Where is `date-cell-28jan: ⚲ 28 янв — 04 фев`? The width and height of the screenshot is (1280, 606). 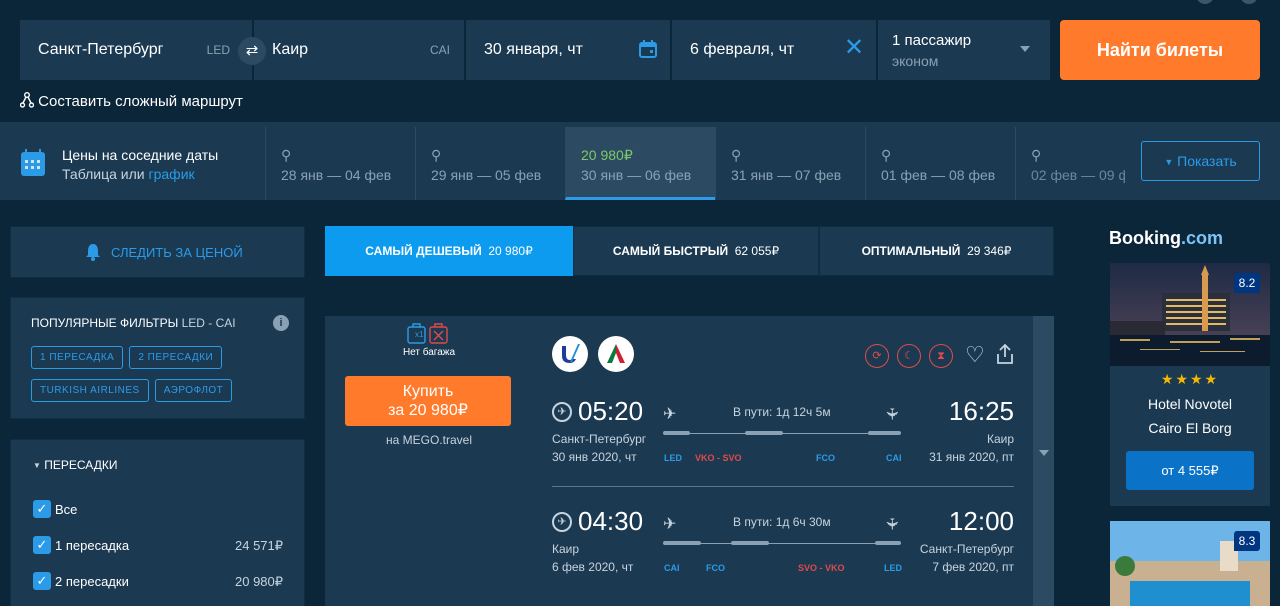
date-cell-28jan: ⚲ 28 янв — 04 фев is located at coordinates (340, 163).